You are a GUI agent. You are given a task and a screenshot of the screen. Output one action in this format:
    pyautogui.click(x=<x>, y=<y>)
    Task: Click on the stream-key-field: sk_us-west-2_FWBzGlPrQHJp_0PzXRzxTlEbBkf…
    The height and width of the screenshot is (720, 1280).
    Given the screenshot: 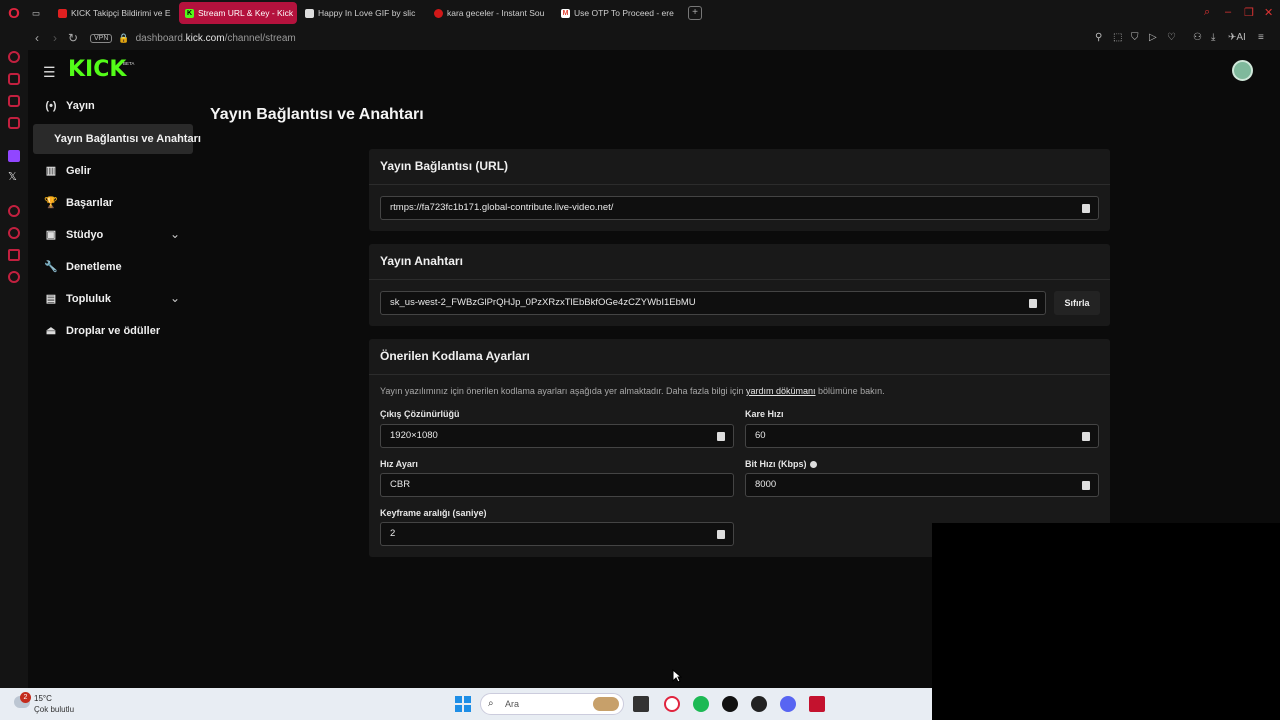 What is the action you would take?
    pyautogui.click(x=713, y=303)
    